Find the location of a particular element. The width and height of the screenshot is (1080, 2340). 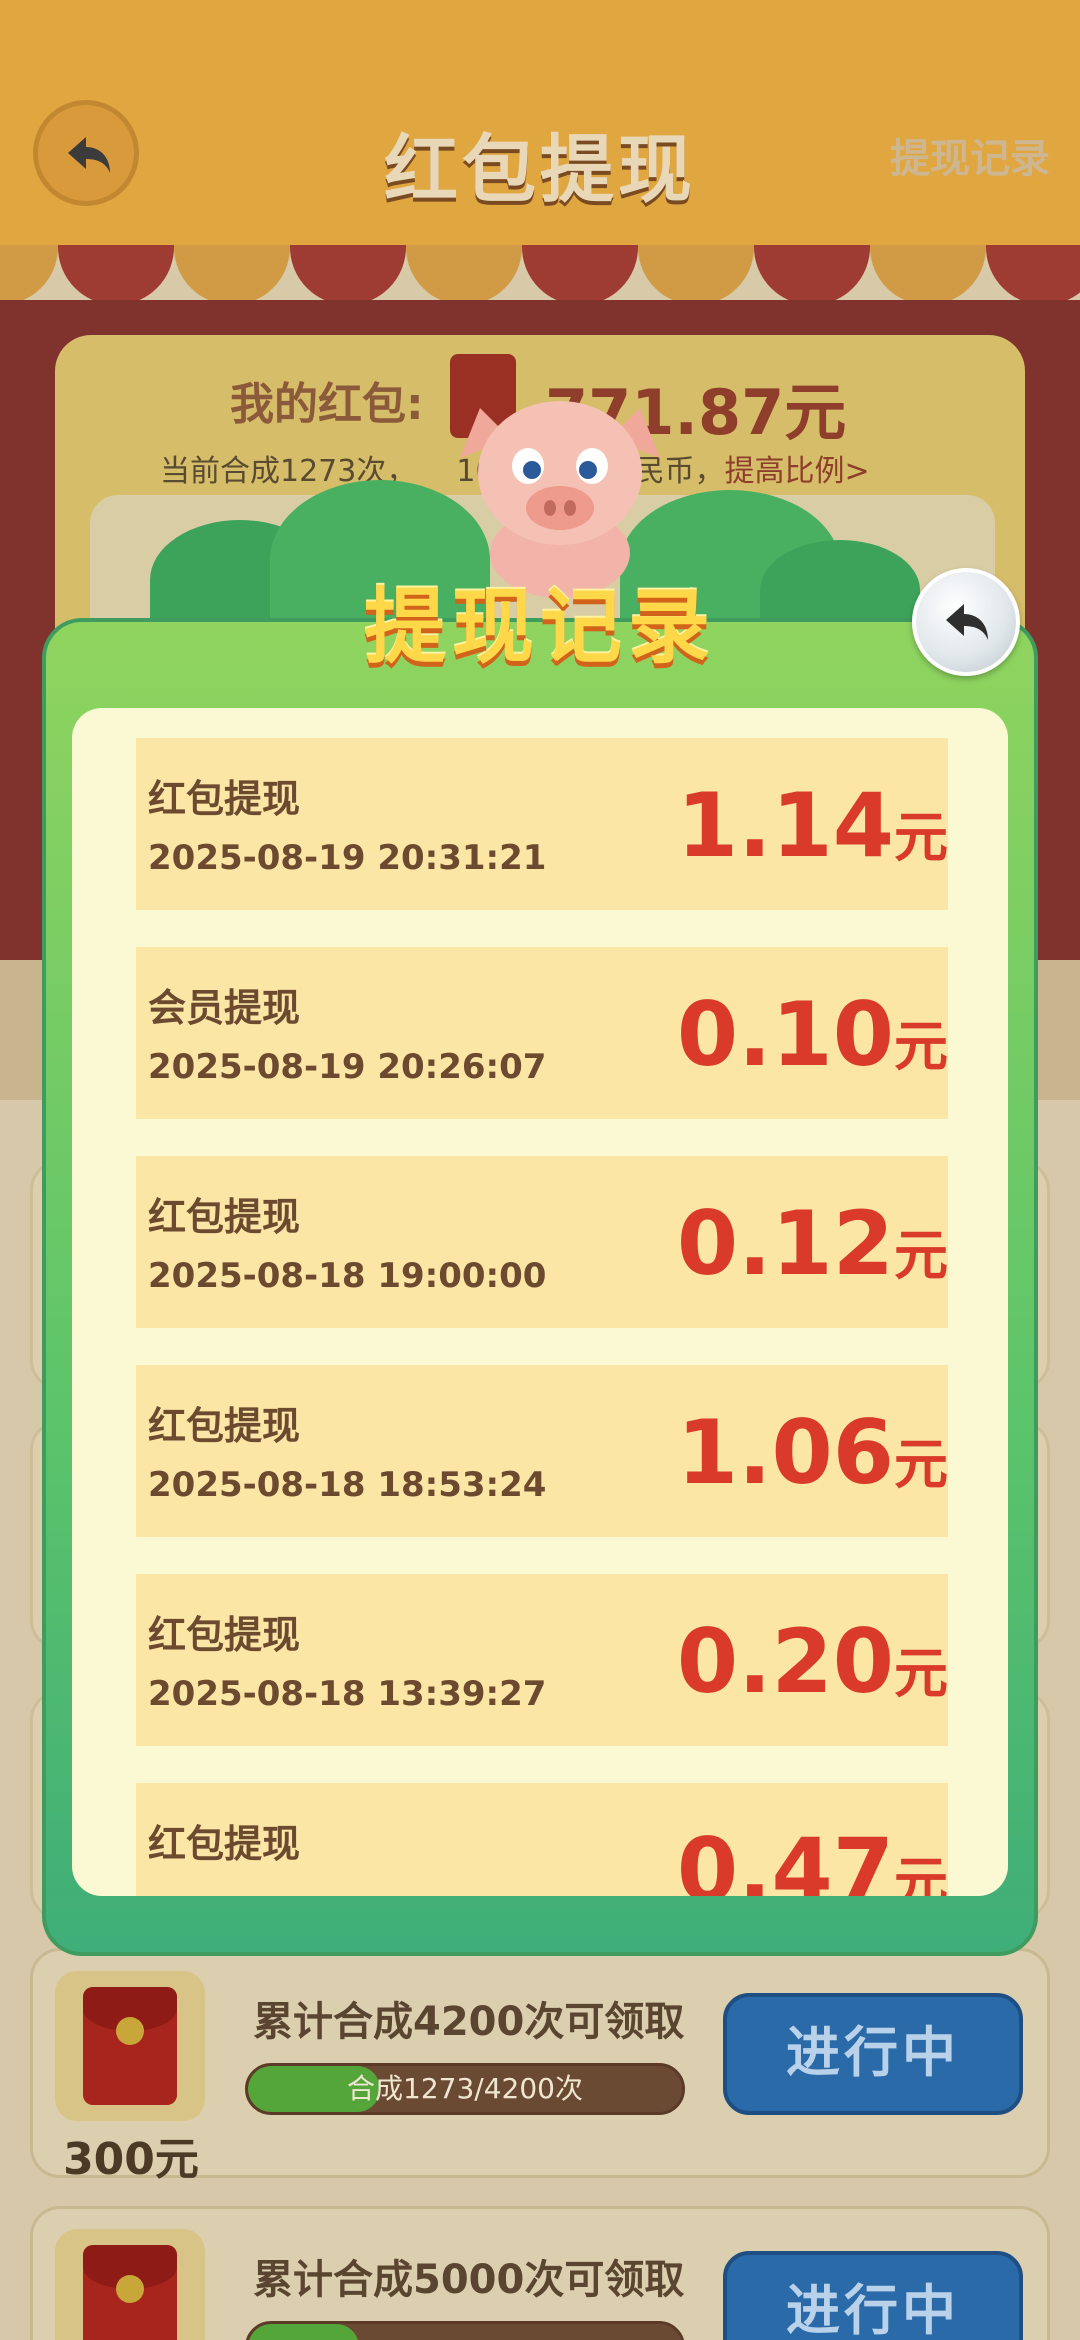

my-purse-label: 我的红包: is located at coordinates (327, 404).